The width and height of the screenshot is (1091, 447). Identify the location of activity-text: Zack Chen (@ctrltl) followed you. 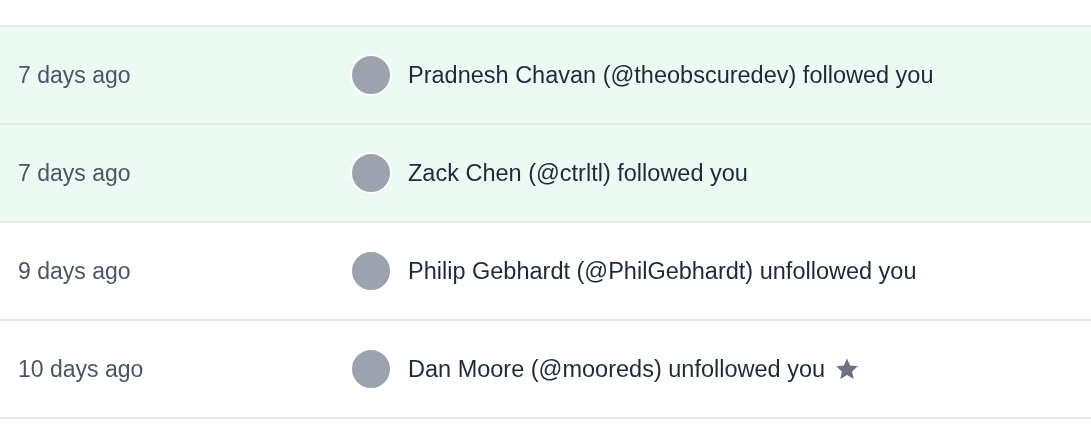
(578, 173).